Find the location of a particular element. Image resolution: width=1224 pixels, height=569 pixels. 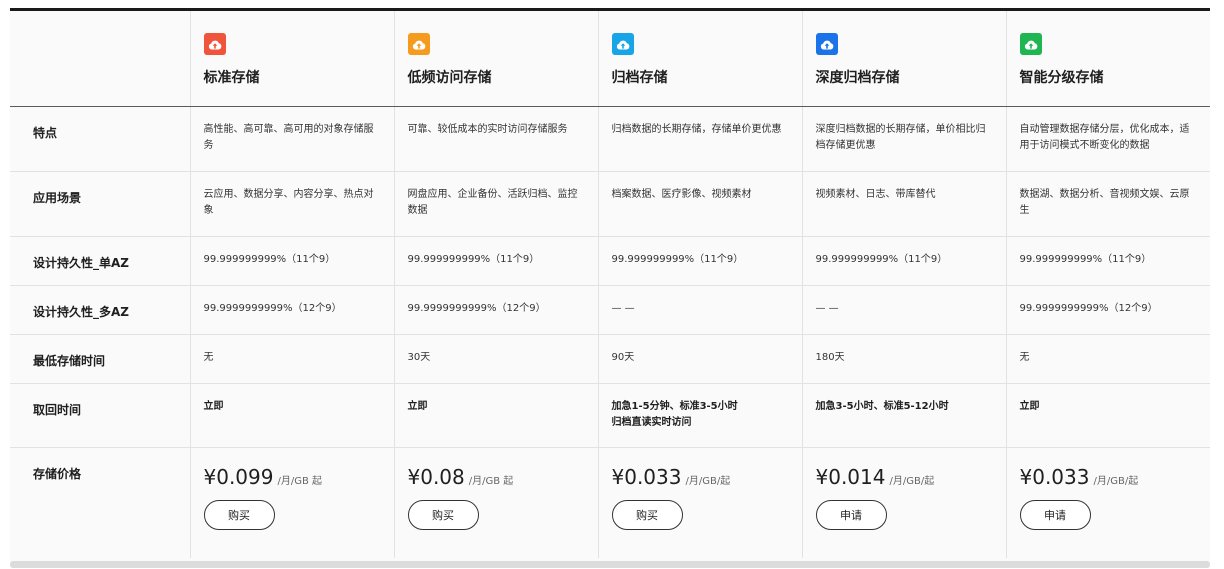

price-amount: ¥0.014 is located at coordinates (850, 477).